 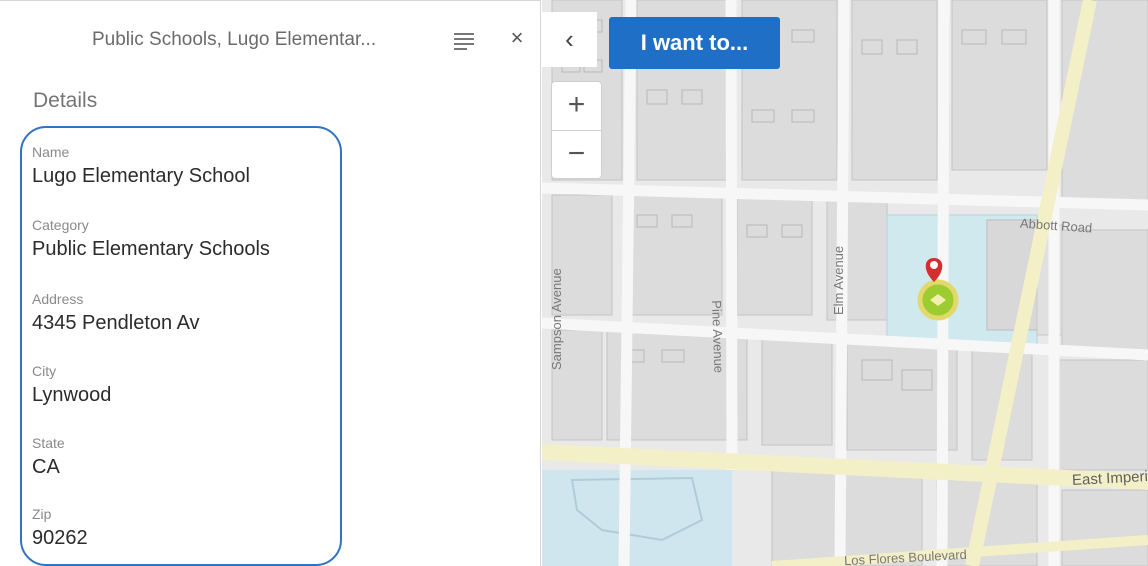 I want to click on field-state: State CA, so click(x=48, y=457).